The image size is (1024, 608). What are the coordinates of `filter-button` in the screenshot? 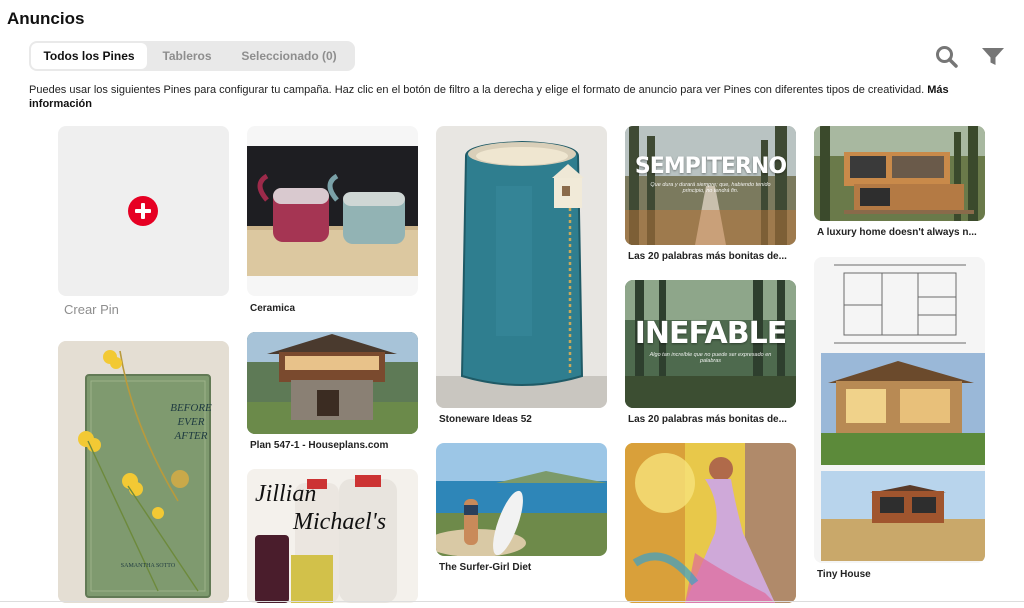 It's located at (993, 57).